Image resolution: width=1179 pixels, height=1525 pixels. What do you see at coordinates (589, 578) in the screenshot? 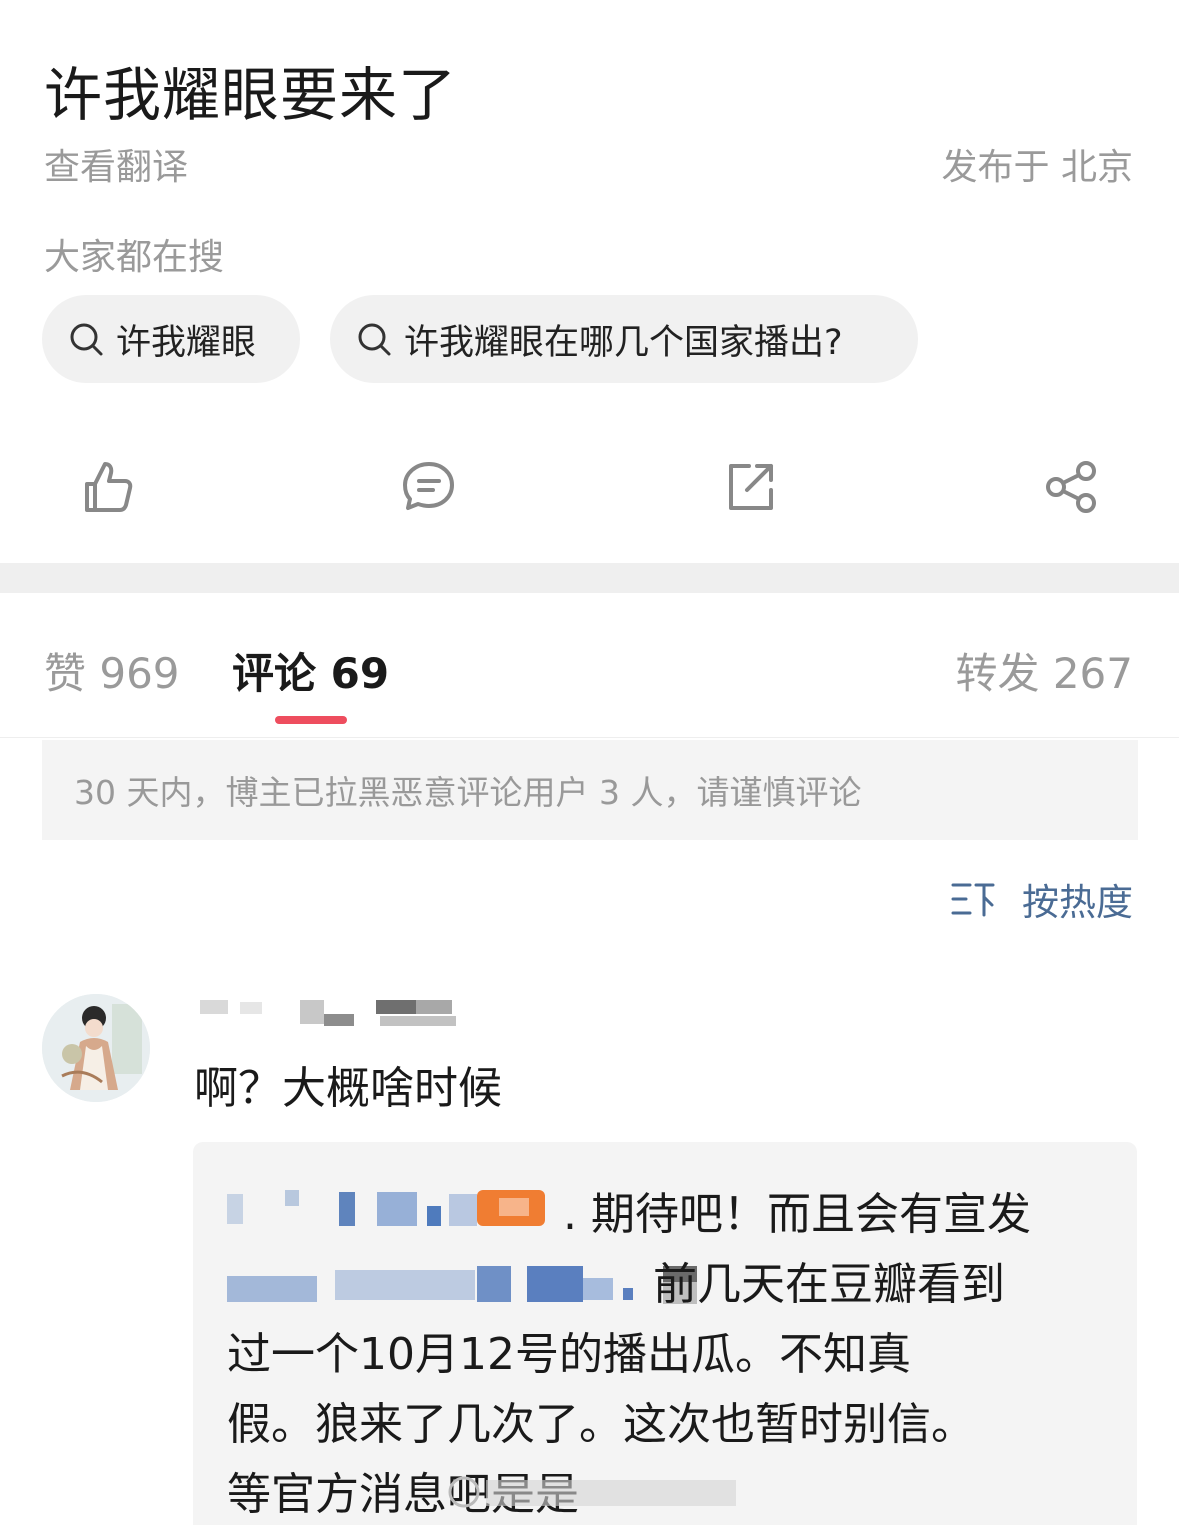
I see `section-divider` at bounding box center [589, 578].